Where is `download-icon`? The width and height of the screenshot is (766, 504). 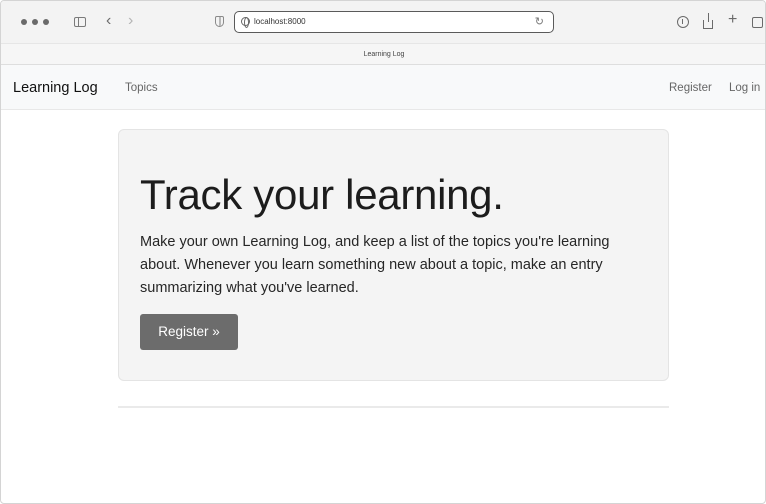 download-icon is located at coordinates (683, 22).